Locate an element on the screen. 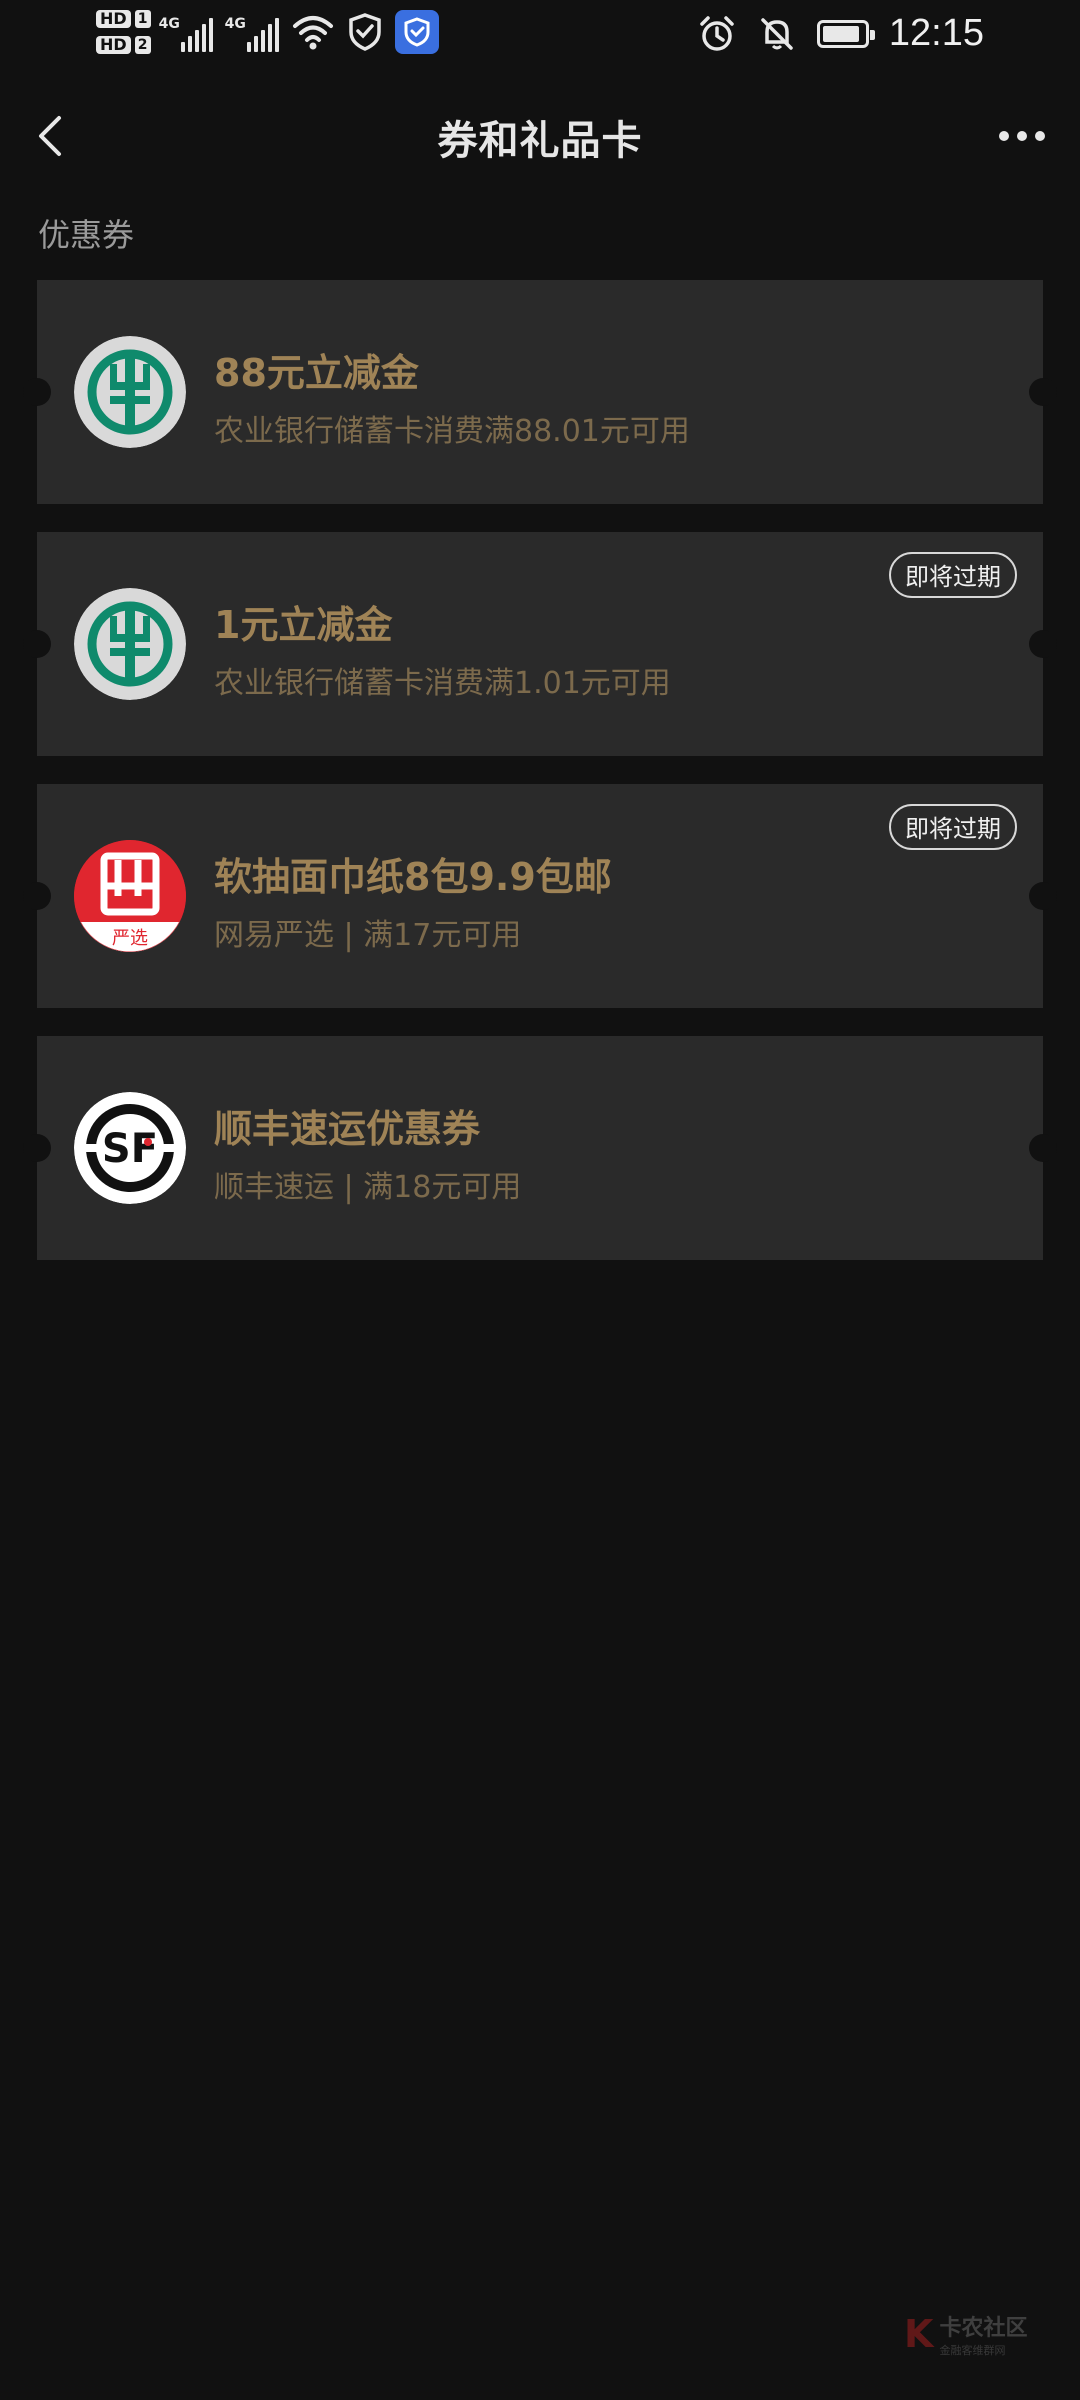  status-left: HD 1 HD 2 4G 4G is located at coordinates (267, 32).